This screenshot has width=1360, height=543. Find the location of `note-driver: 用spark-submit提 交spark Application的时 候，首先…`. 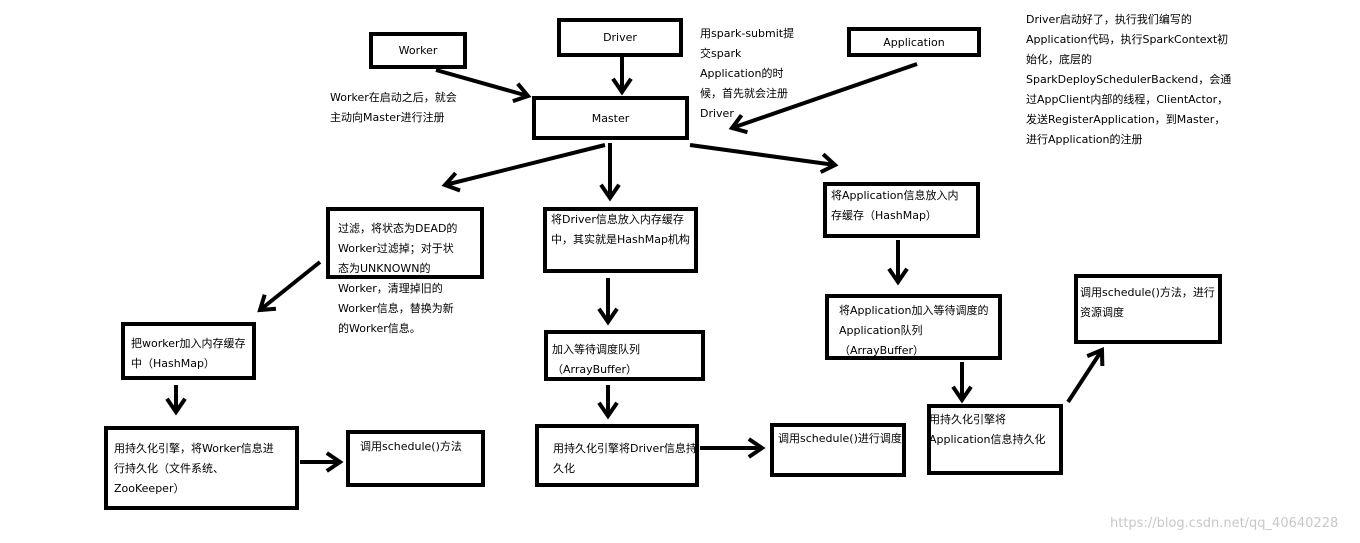

note-driver: 用spark-submit提 交spark Application的时 候，首先… is located at coordinates (747, 73).